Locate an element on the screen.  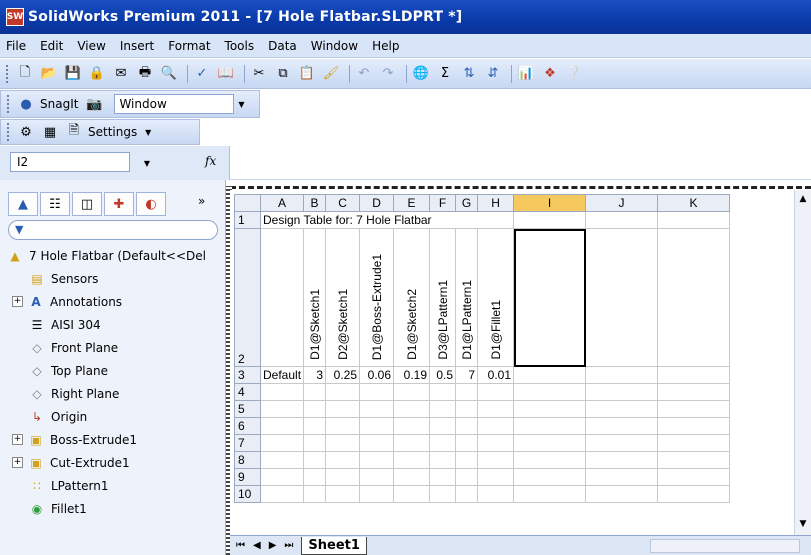
col-header-e: E is located at coordinates (412, 203).